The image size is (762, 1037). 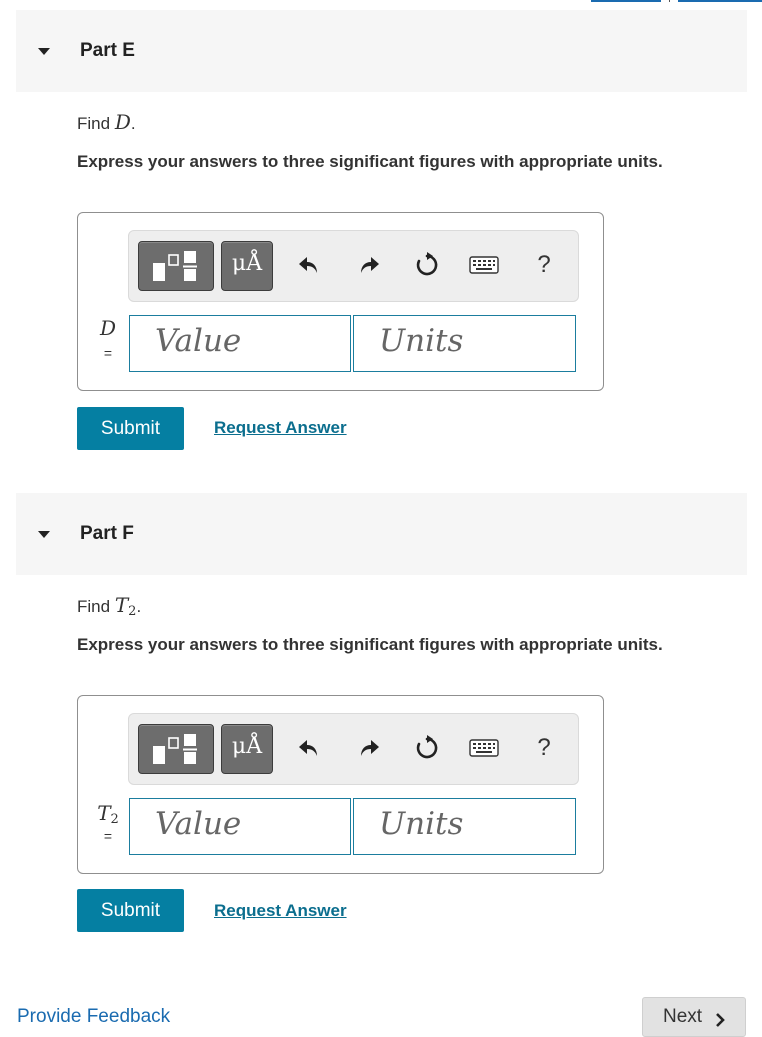 What do you see at coordinates (381, 51) in the screenshot?
I see `part-e-header: Part E` at bounding box center [381, 51].